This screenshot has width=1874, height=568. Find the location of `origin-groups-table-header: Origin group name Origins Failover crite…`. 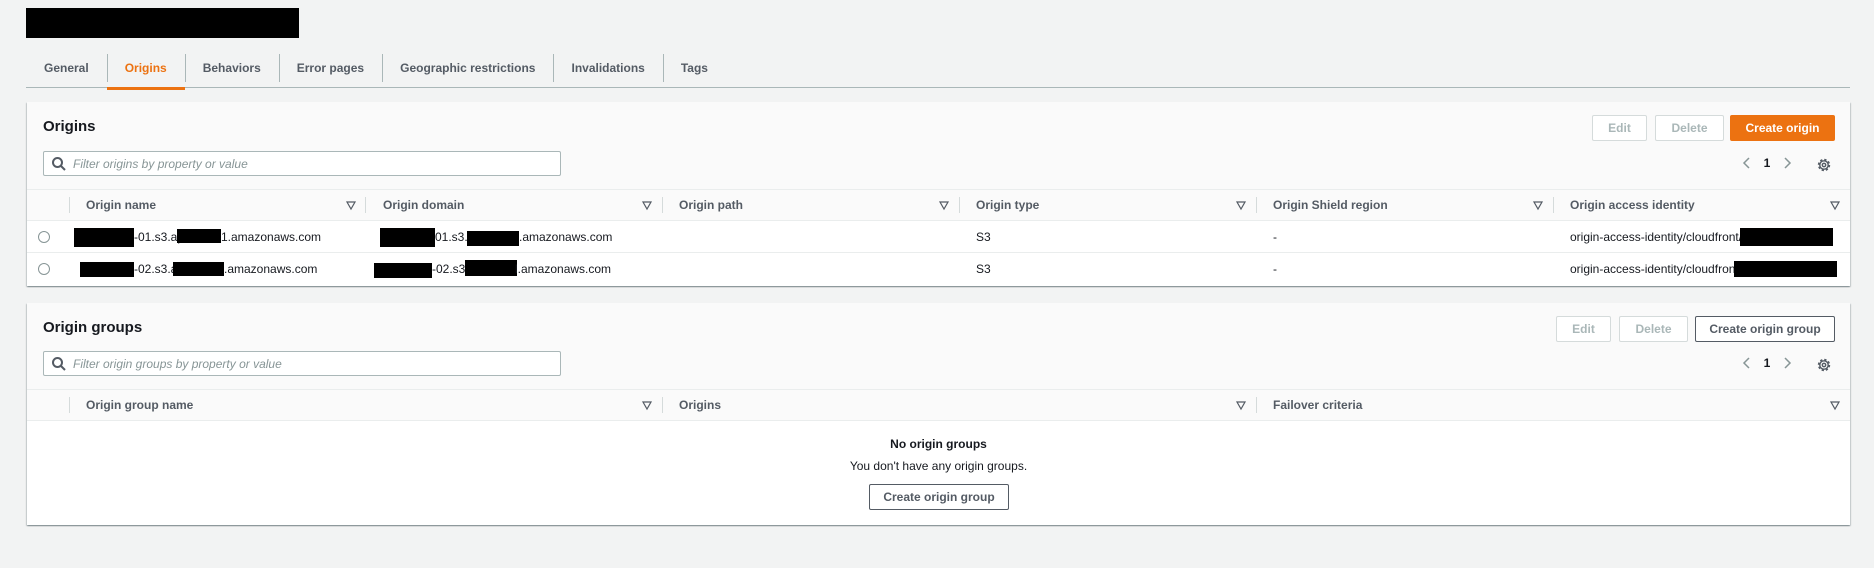

origin-groups-table-header: Origin group name Origins Failover crite… is located at coordinates (938, 405).